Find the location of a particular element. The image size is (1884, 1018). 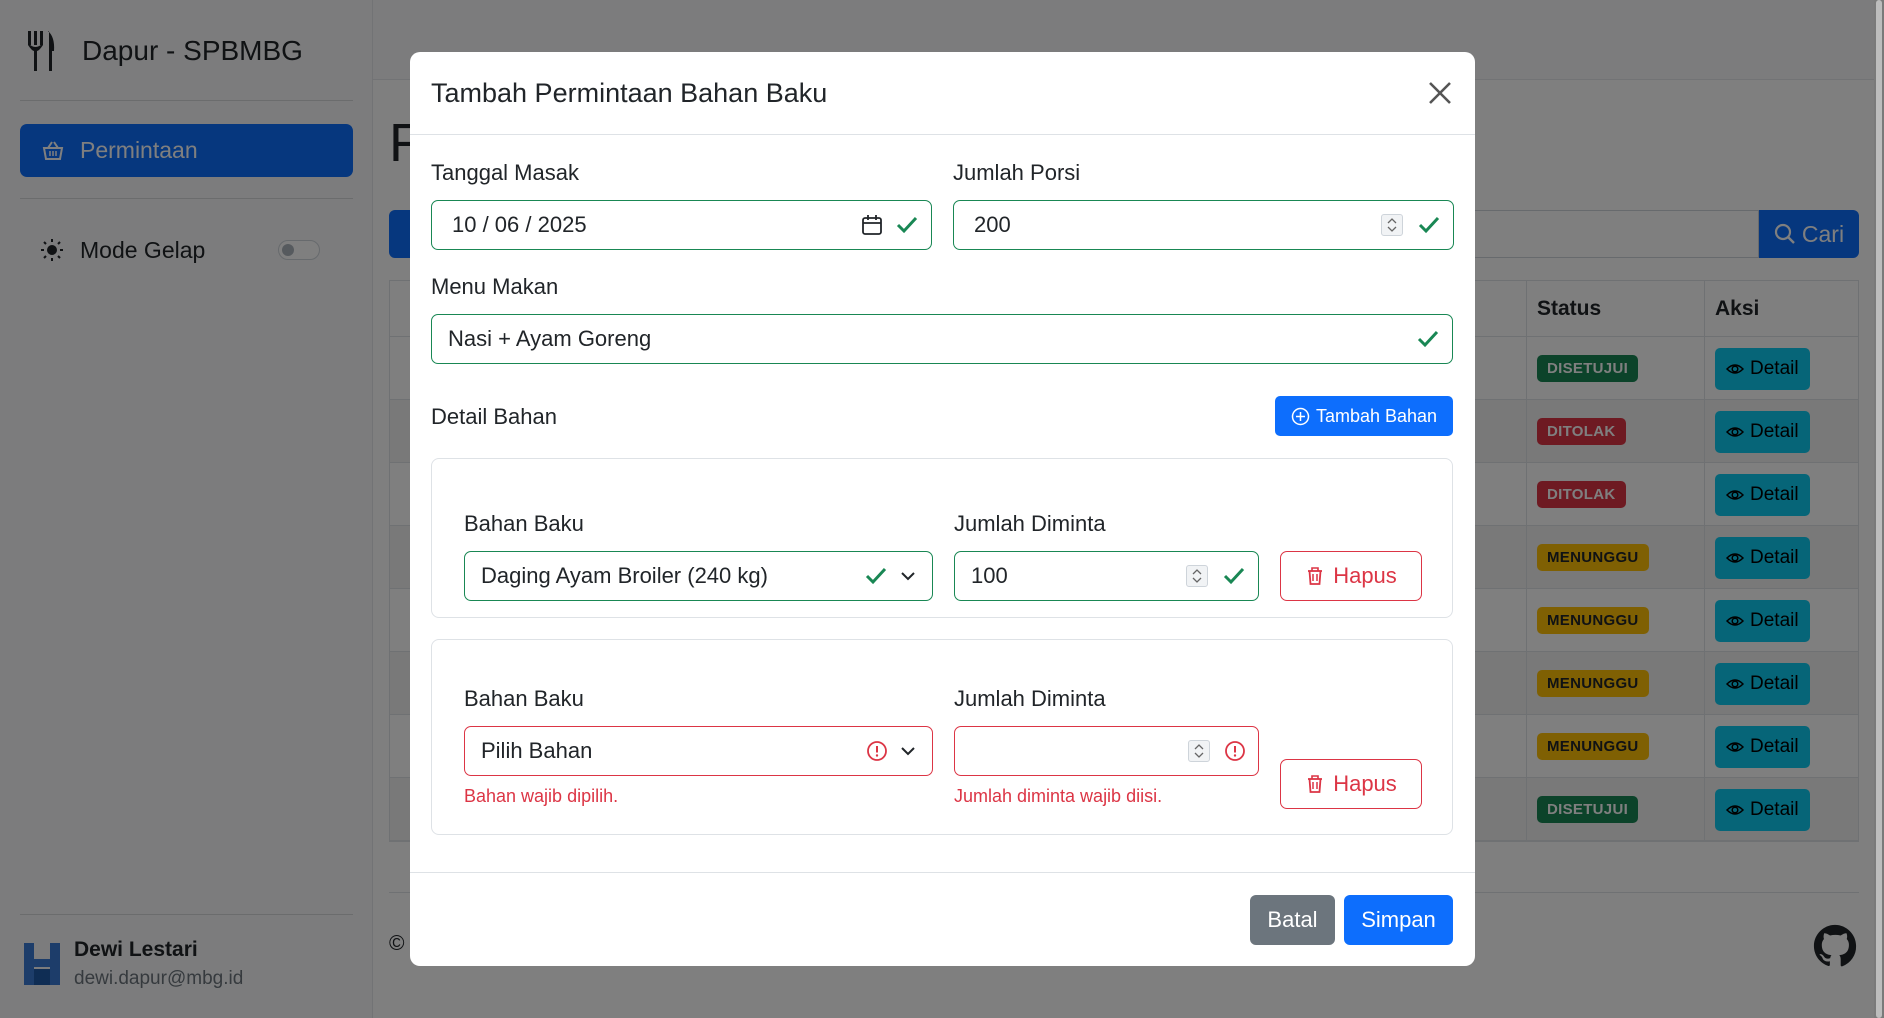

save-button: Simpan is located at coordinates (1398, 920).